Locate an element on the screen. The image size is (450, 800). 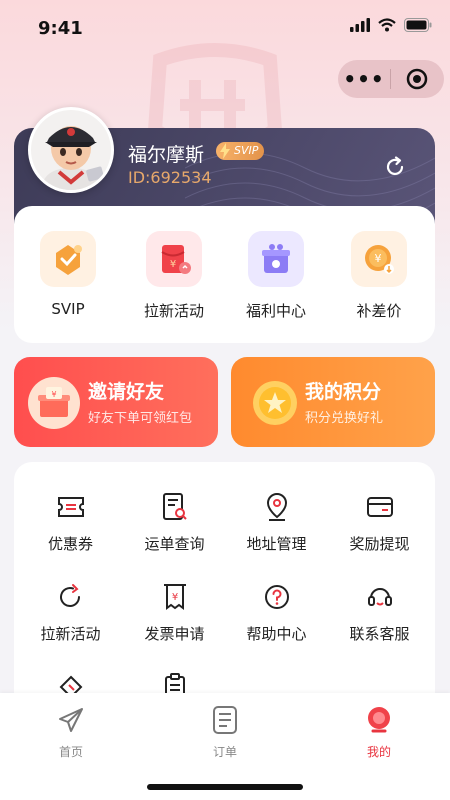
location-icon is located at coordinates (277, 507).